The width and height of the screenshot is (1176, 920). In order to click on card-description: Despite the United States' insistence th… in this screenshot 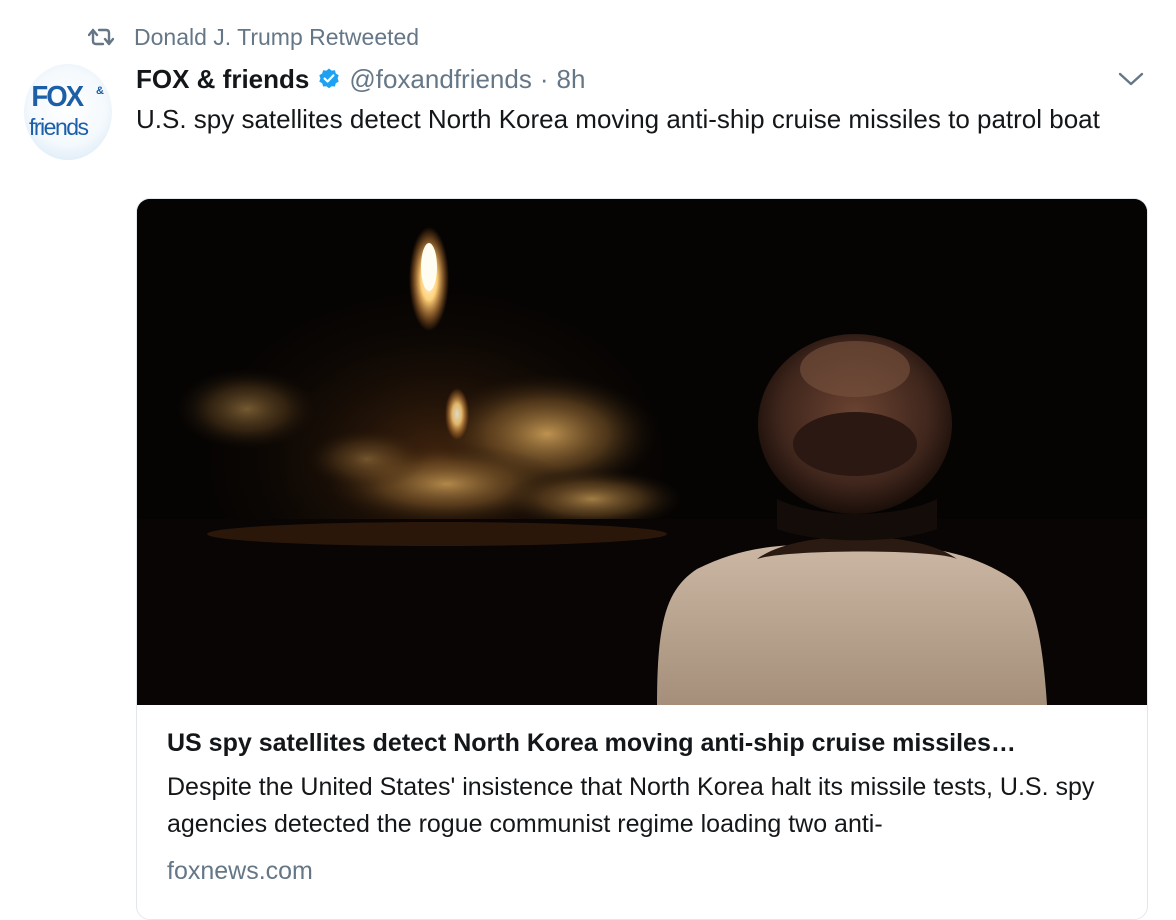, I will do `click(631, 805)`.